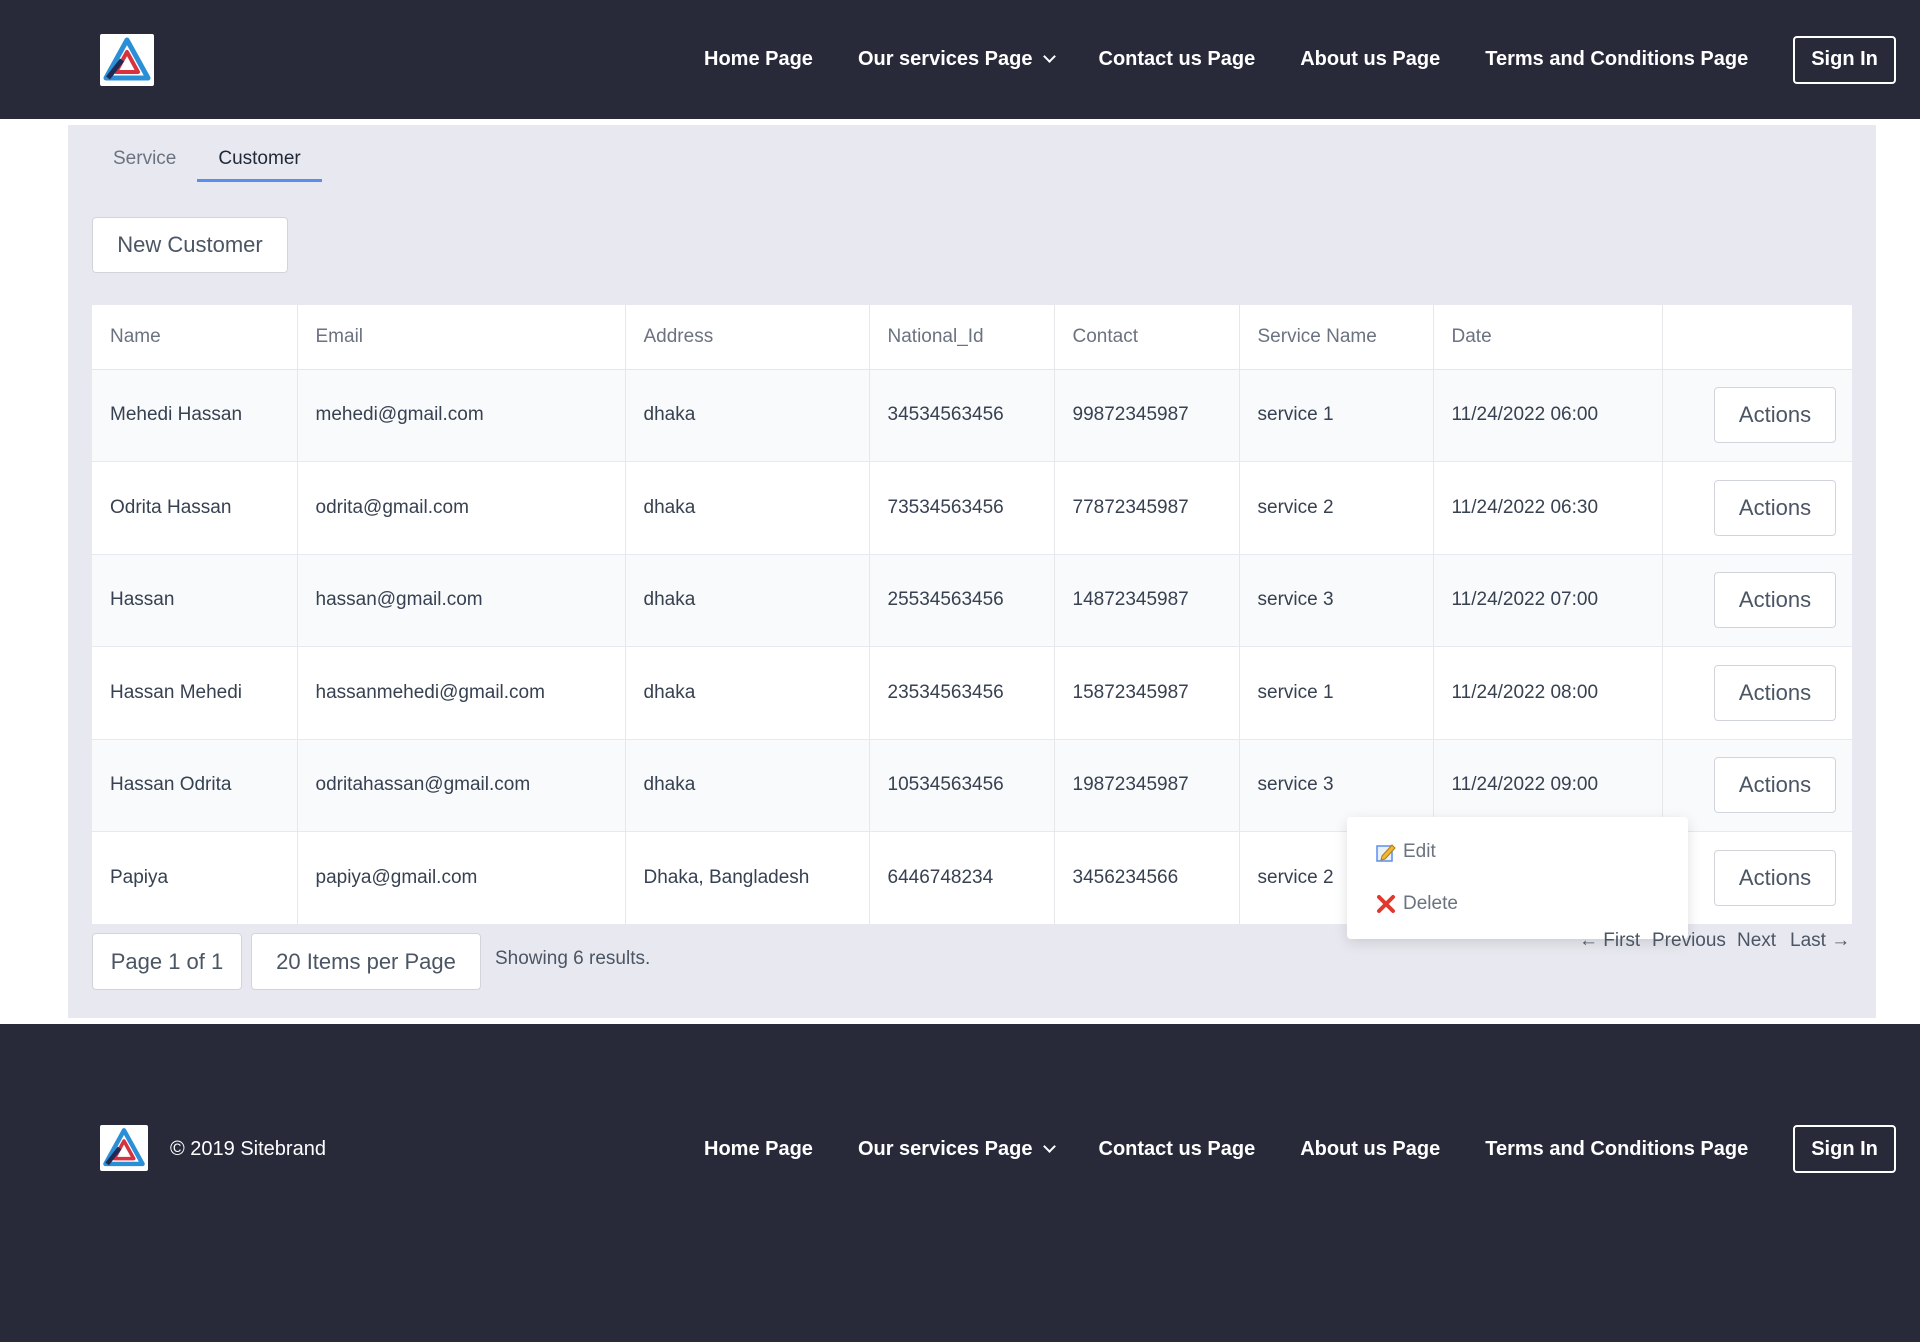 The height and width of the screenshot is (1342, 1920). I want to click on cell-date: 11/24/2022 08:00, so click(1548, 693).